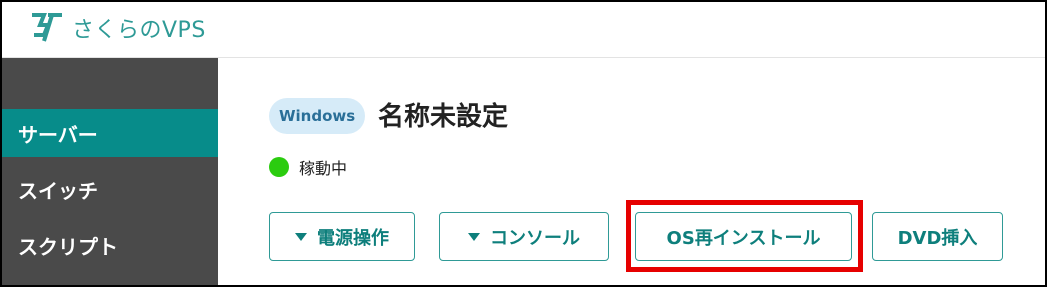  Describe the element at coordinates (139, 30) in the screenshot. I see `logo-text: さくらのVPS` at that location.